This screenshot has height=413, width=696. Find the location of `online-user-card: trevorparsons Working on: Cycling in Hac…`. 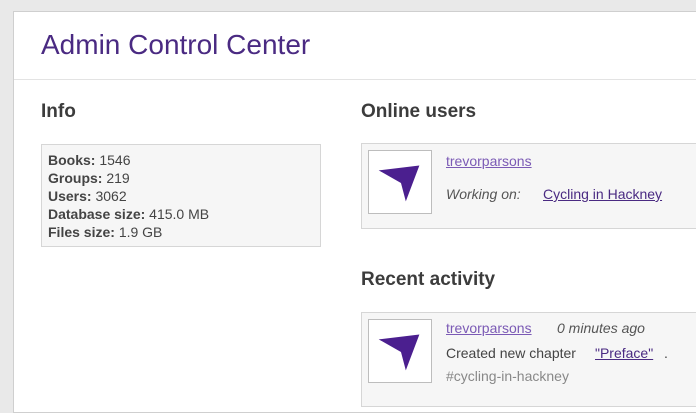

online-user-card: trevorparsons Working on: Cycling in Hac… is located at coordinates (528, 186).